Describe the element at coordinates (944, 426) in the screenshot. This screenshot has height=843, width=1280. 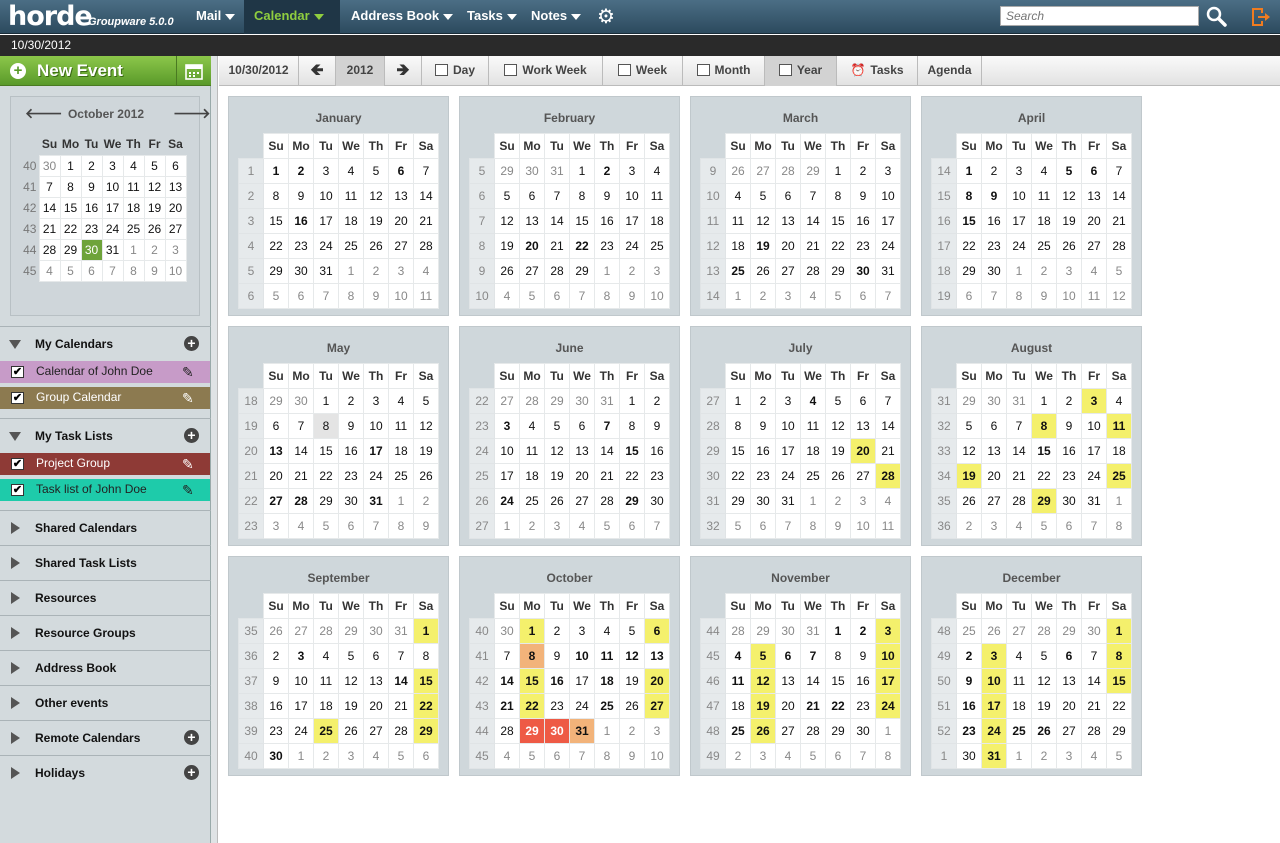
I see `week-number: 32` at that location.